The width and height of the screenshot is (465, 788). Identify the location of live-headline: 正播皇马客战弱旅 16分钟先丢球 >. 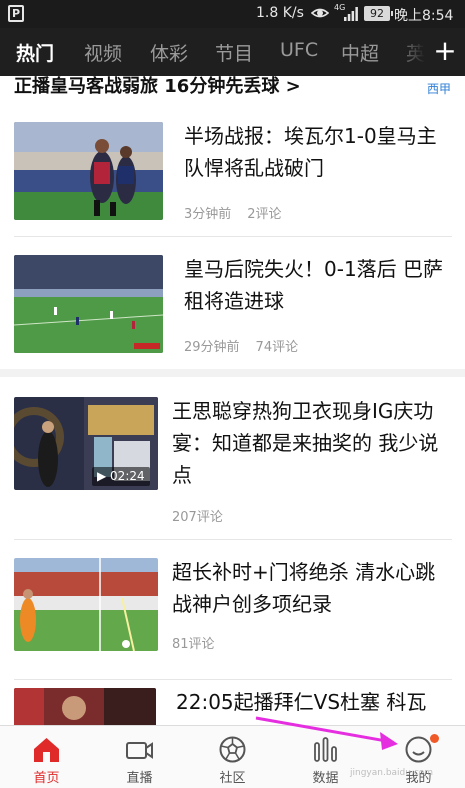
(214, 87).